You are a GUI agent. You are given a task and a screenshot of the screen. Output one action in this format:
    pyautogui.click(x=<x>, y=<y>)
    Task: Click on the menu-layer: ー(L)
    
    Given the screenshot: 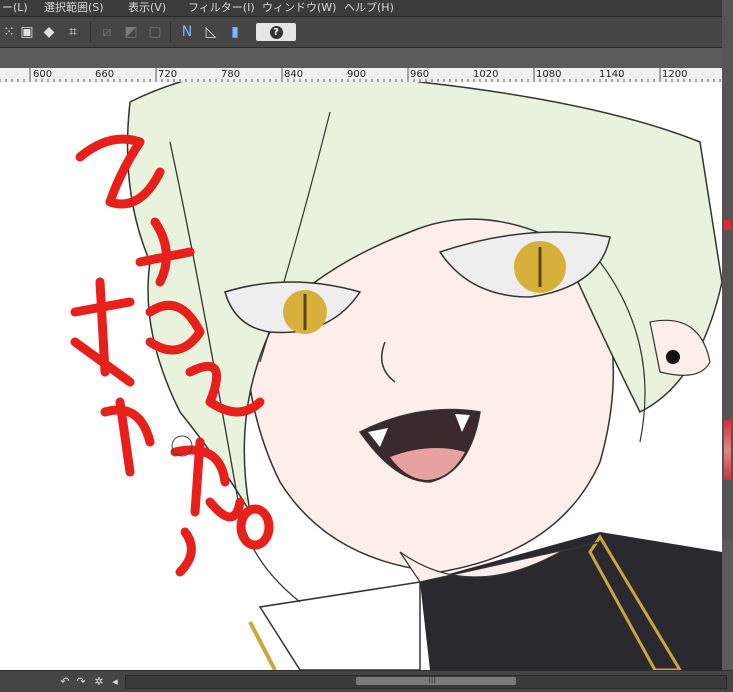 What is the action you would take?
    pyautogui.click(x=15, y=8)
    